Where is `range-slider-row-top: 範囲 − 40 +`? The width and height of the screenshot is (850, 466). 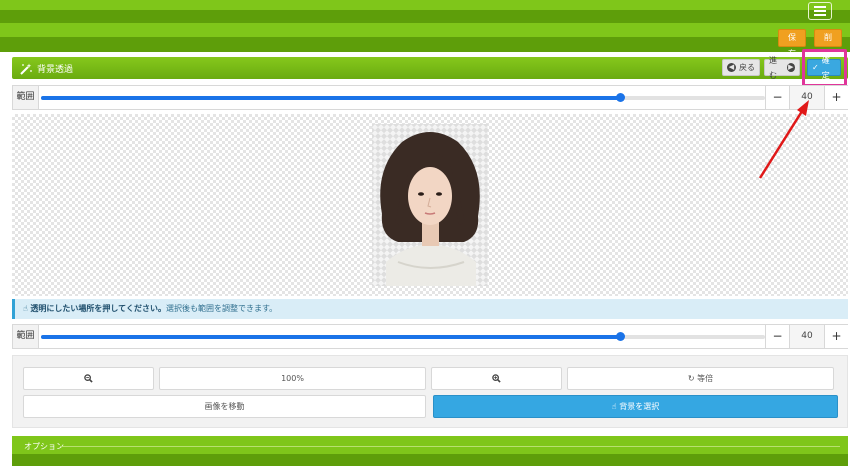 range-slider-row-top: 範囲 − 40 + is located at coordinates (430, 97).